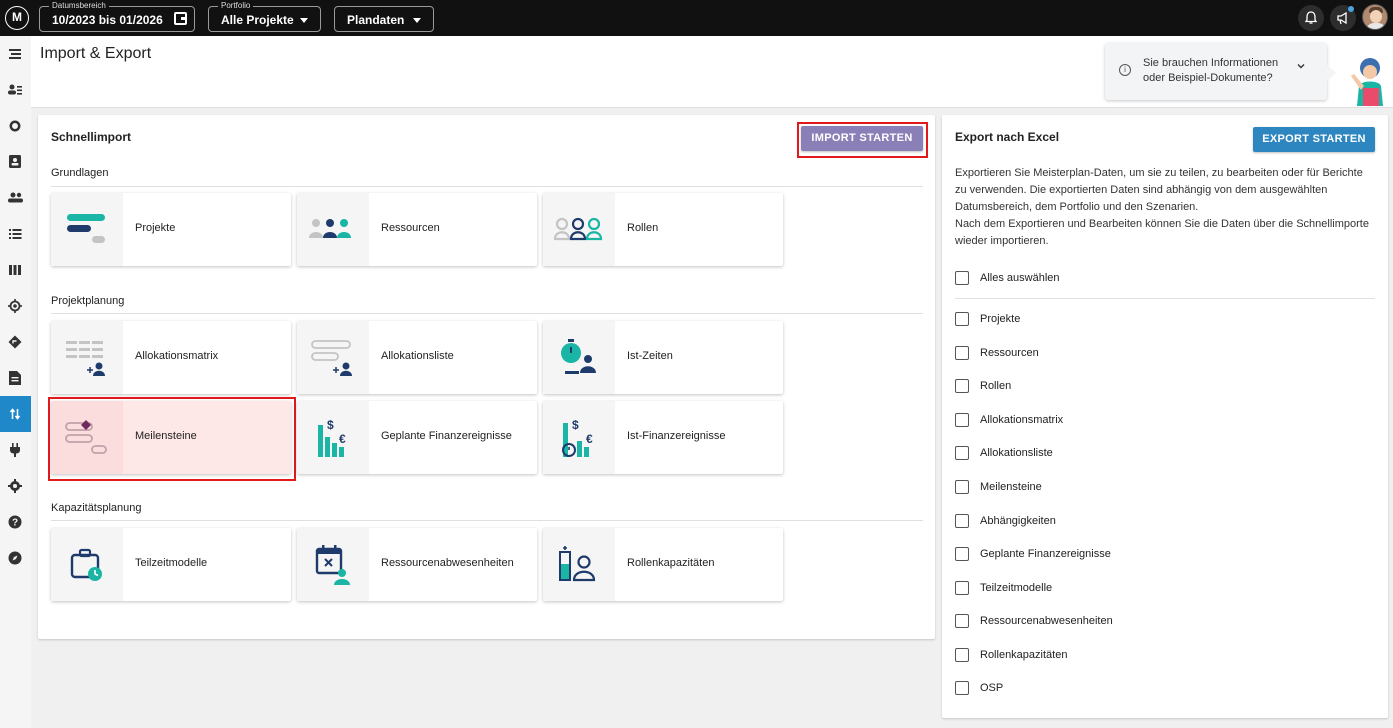 The image size is (1393, 728). What do you see at coordinates (15, 450) in the screenshot?
I see `nav-plug-icon` at bounding box center [15, 450].